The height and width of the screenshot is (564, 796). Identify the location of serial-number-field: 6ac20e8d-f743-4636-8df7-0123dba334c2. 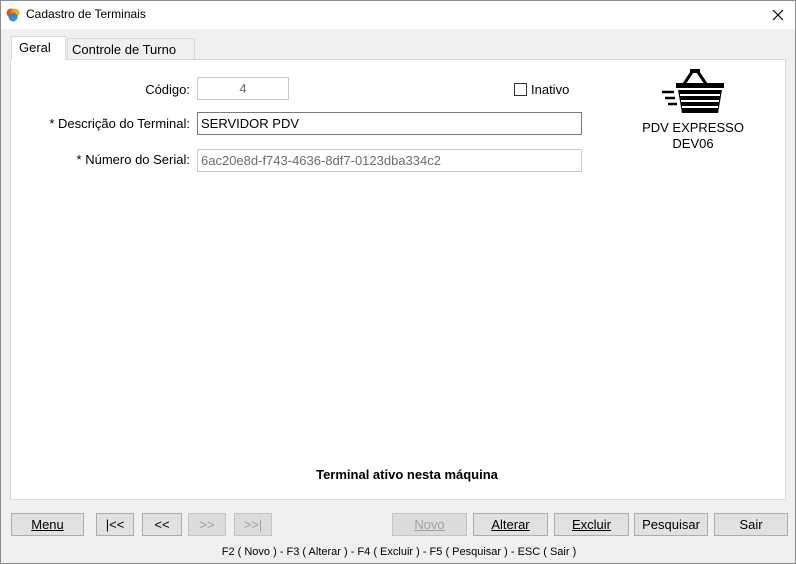
(389, 160).